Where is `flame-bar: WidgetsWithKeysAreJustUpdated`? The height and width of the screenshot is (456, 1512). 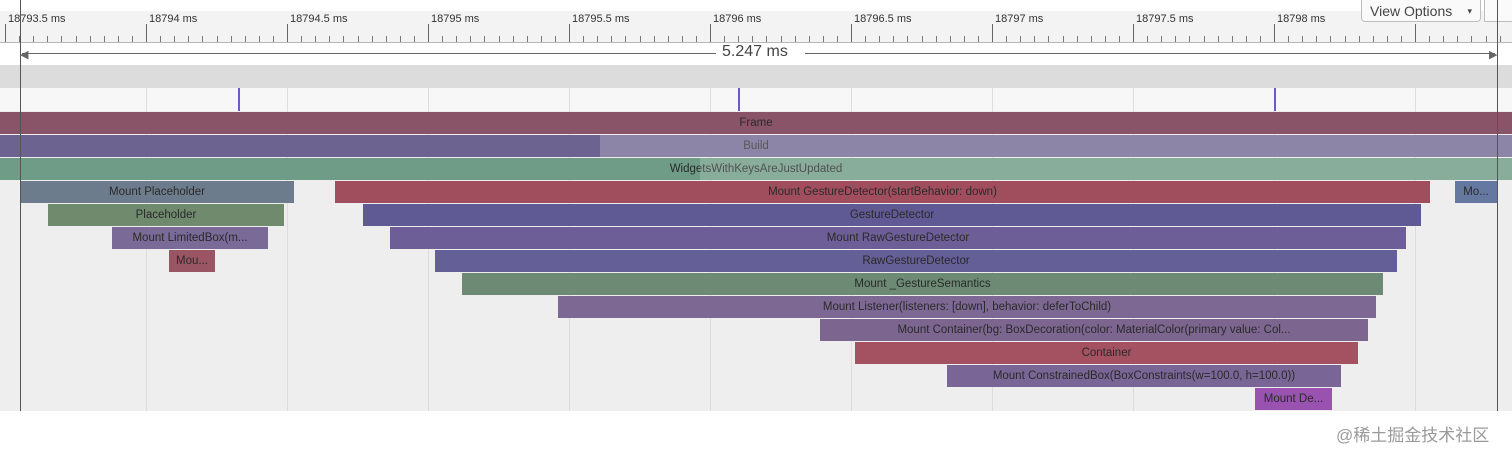
flame-bar: WidgetsWithKeysAreJustUpdated is located at coordinates (756, 169).